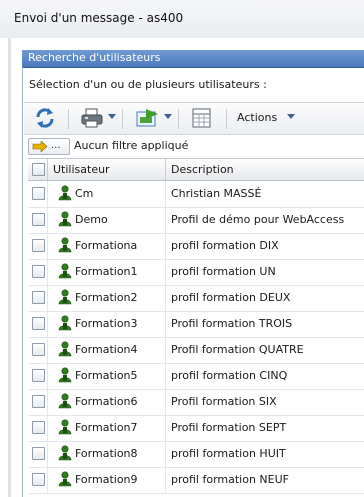 Image resolution: width=364 pixels, height=497 pixels. What do you see at coordinates (229, 427) in the screenshot?
I see `user-description: Profil formation SEPT` at bounding box center [229, 427].